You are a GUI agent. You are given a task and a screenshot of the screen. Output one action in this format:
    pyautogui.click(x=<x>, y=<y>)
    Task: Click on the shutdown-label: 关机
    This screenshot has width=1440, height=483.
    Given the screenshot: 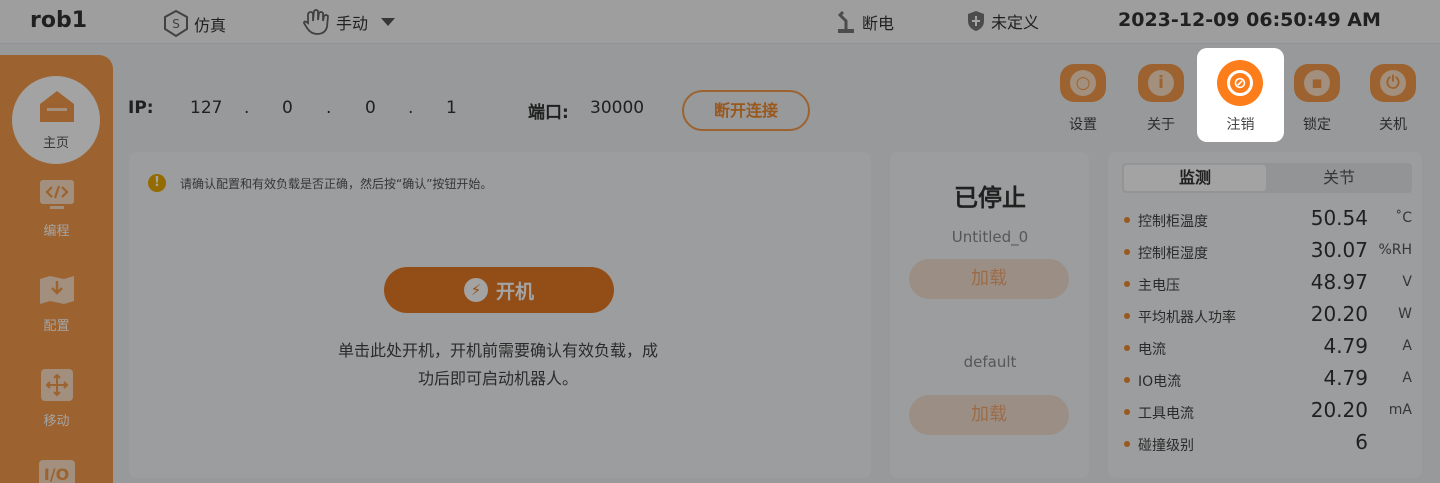 What is the action you would take?
    pyautogui.click(x=1393, y=125)
    